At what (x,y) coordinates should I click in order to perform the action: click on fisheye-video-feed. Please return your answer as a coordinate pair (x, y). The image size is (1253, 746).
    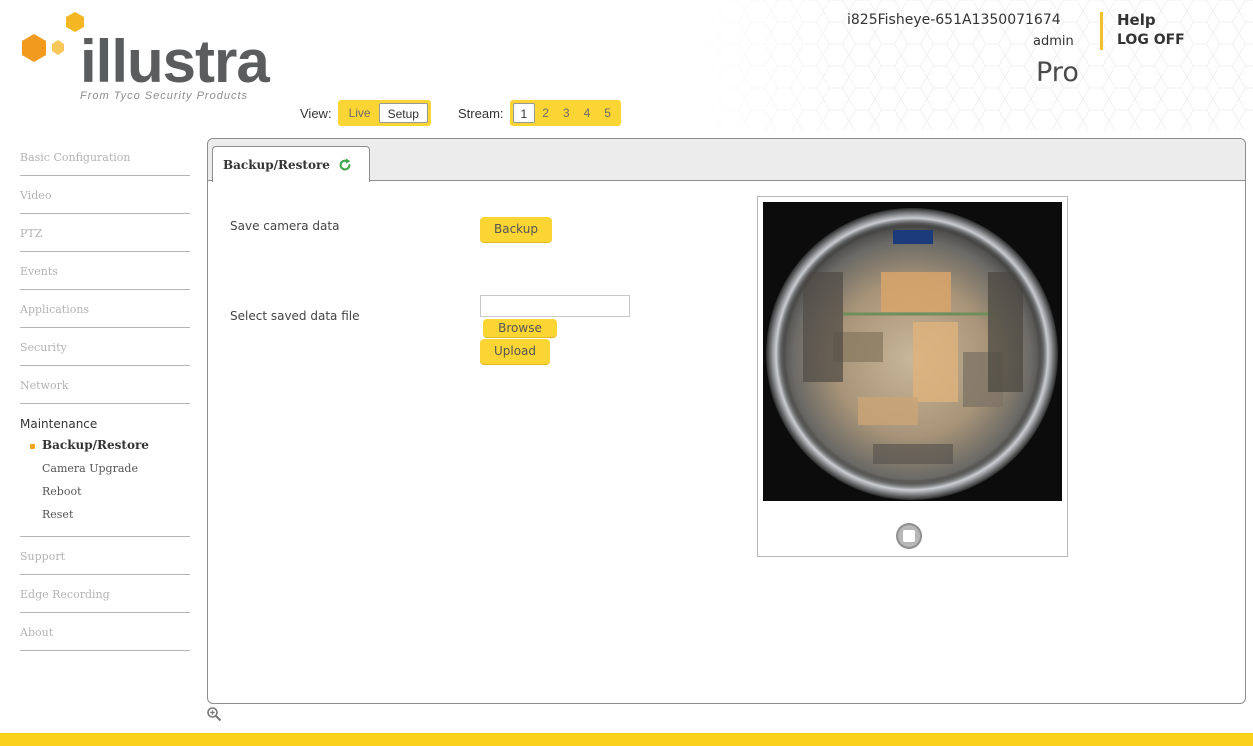
    Looking at the image, I should click on (912, 351).